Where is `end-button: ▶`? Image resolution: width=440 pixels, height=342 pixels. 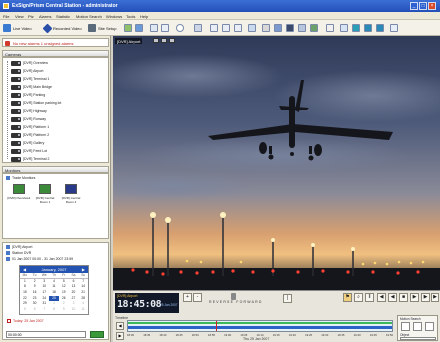
end-button: ▶ is located at coordinates (435, 297).